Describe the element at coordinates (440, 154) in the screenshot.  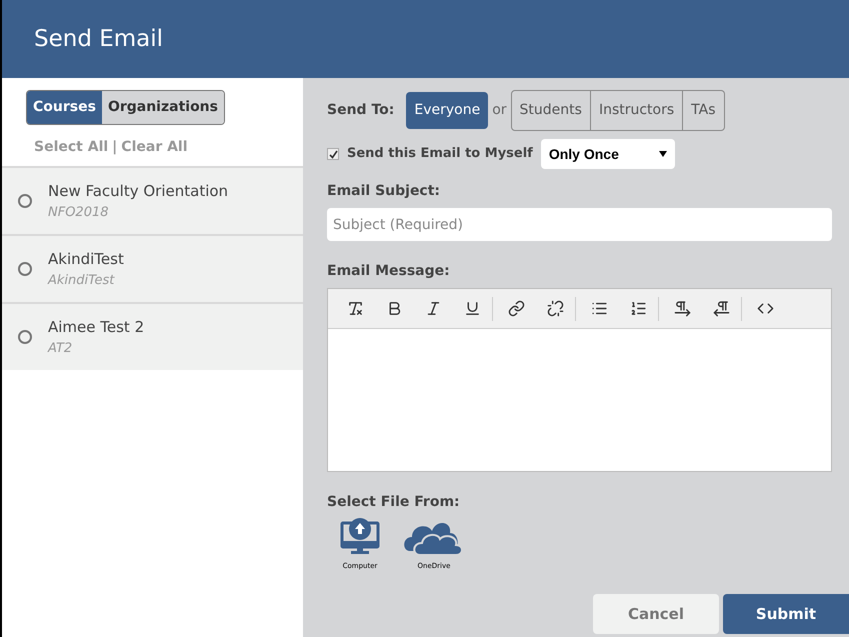
I see `checkbox-label: Send this Email to Myself` at that location.